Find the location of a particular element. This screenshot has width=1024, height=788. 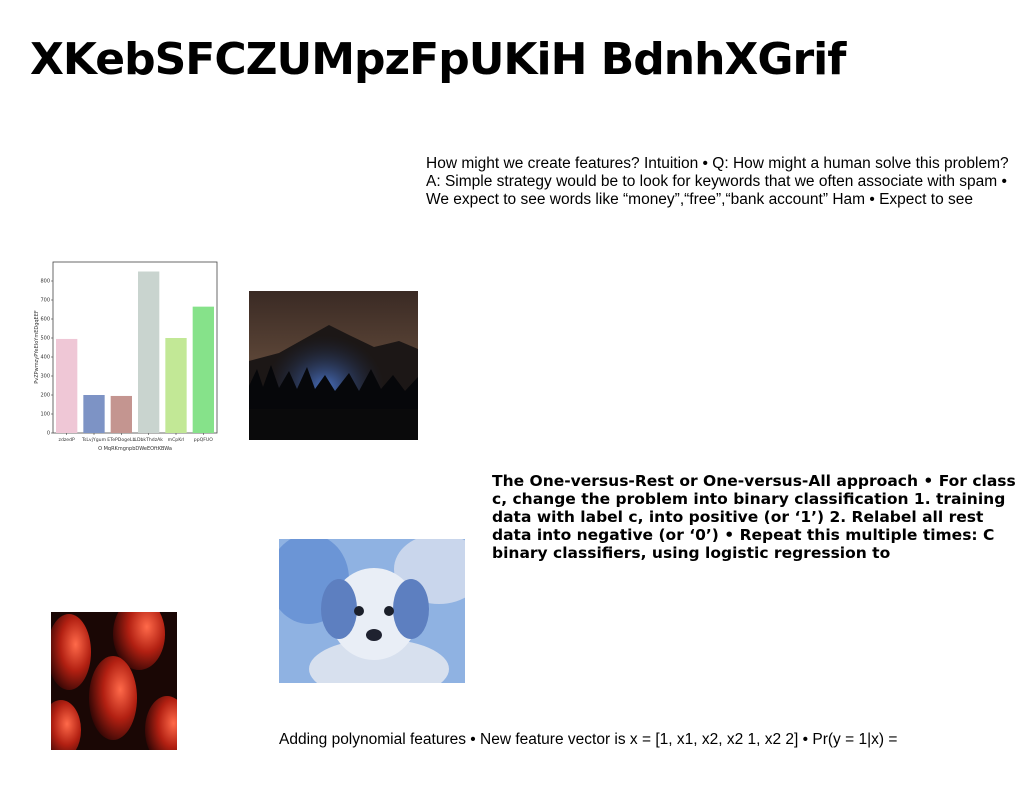

chart-y-tick-label: 300 is located at coordinates (45, 377).